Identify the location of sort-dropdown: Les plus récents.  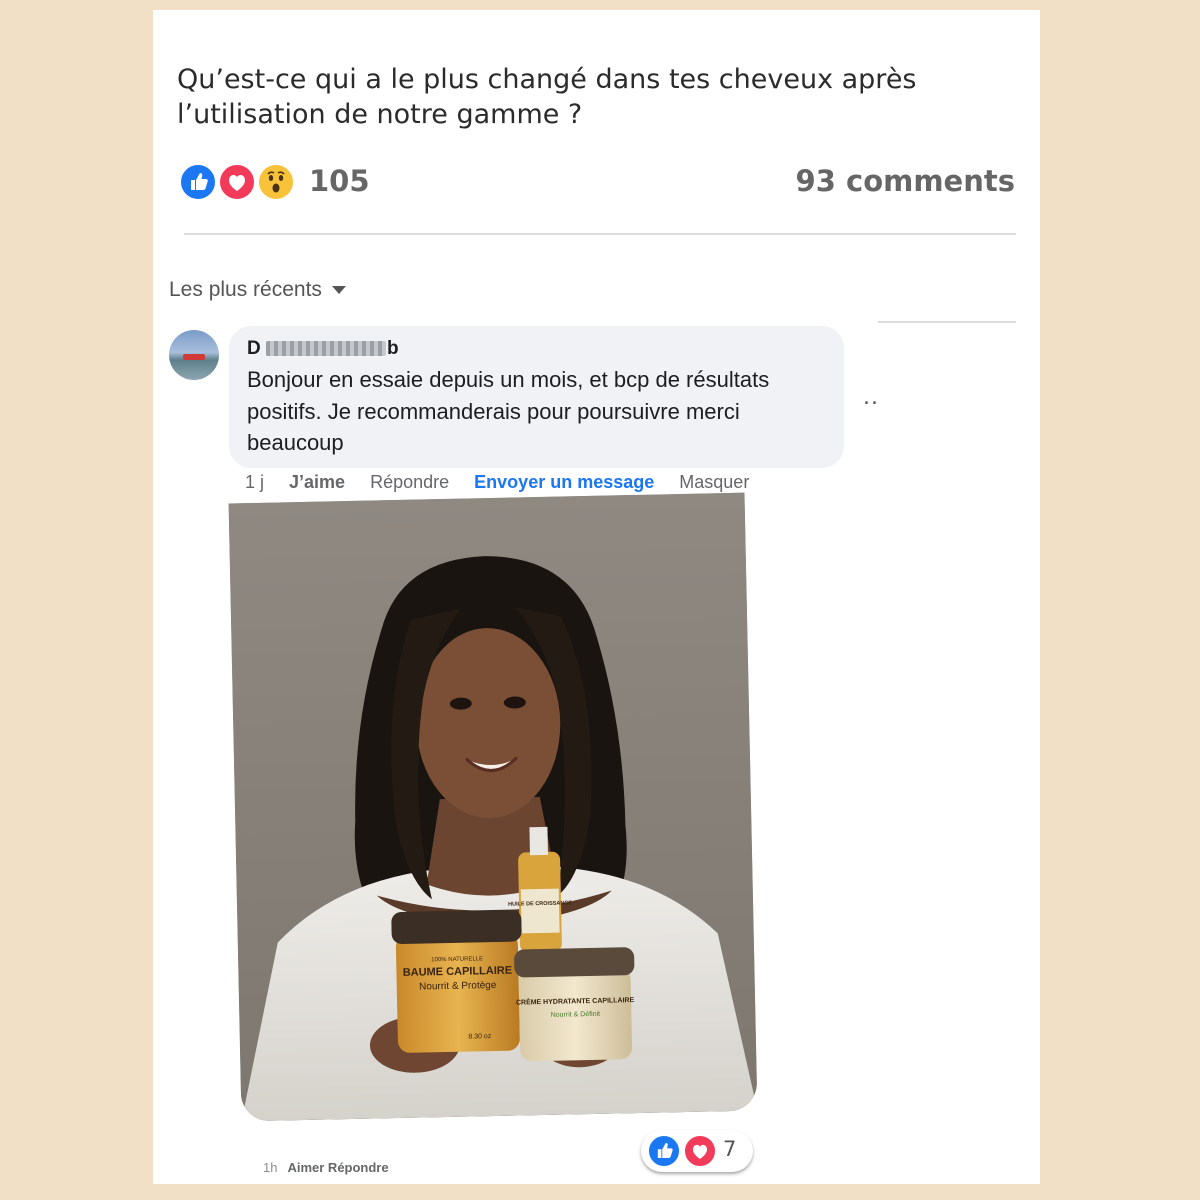
(257, 290).